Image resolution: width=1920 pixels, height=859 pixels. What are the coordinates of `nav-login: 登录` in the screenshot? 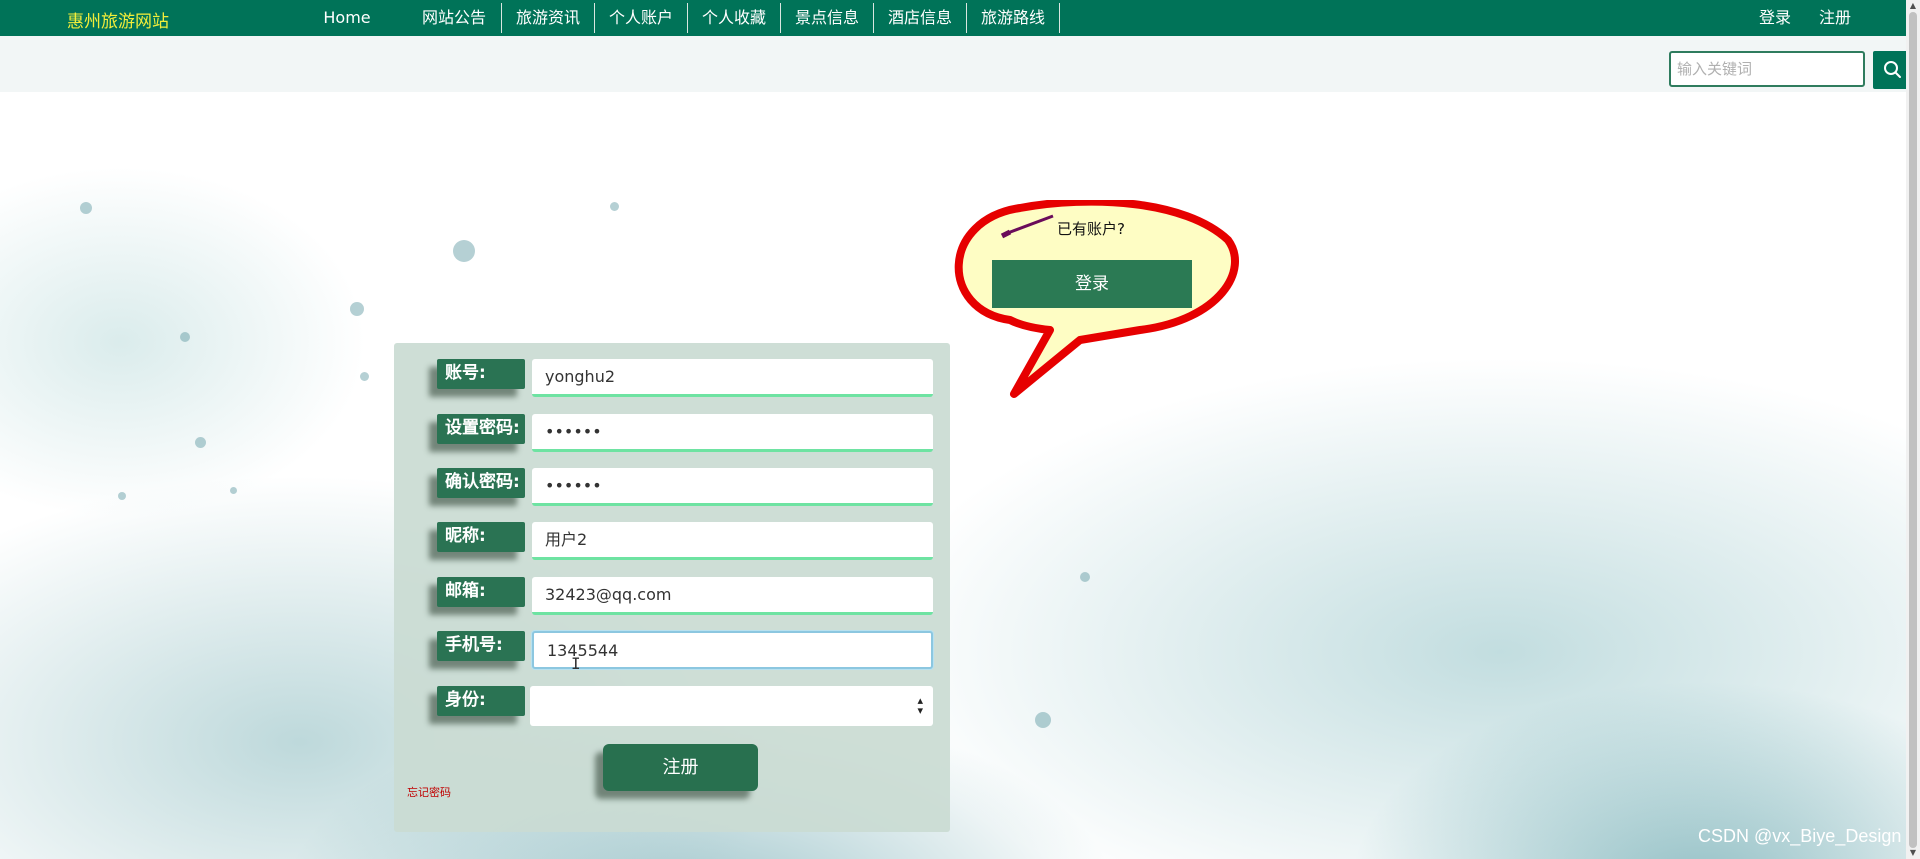 It's located at (1775, 18).